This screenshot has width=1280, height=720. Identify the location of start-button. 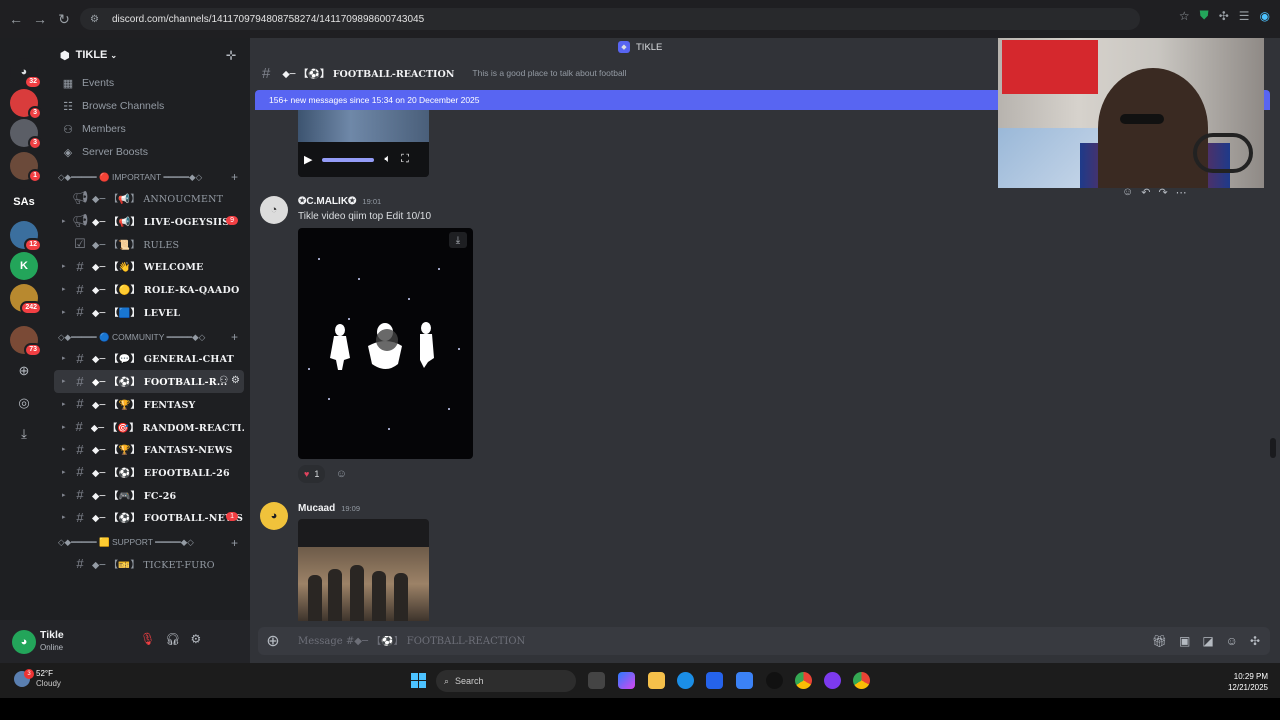
(418, 680).